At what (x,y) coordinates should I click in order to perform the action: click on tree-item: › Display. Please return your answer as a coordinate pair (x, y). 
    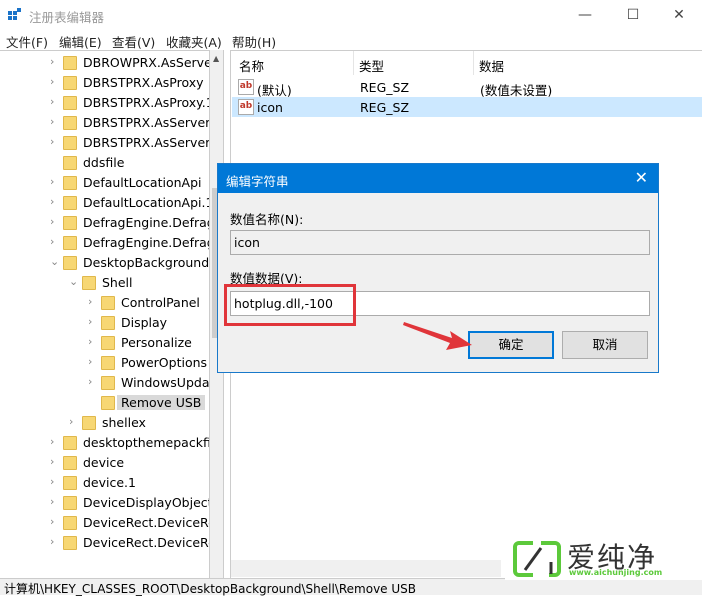
    Looking at the image, I should click on (104, 323).